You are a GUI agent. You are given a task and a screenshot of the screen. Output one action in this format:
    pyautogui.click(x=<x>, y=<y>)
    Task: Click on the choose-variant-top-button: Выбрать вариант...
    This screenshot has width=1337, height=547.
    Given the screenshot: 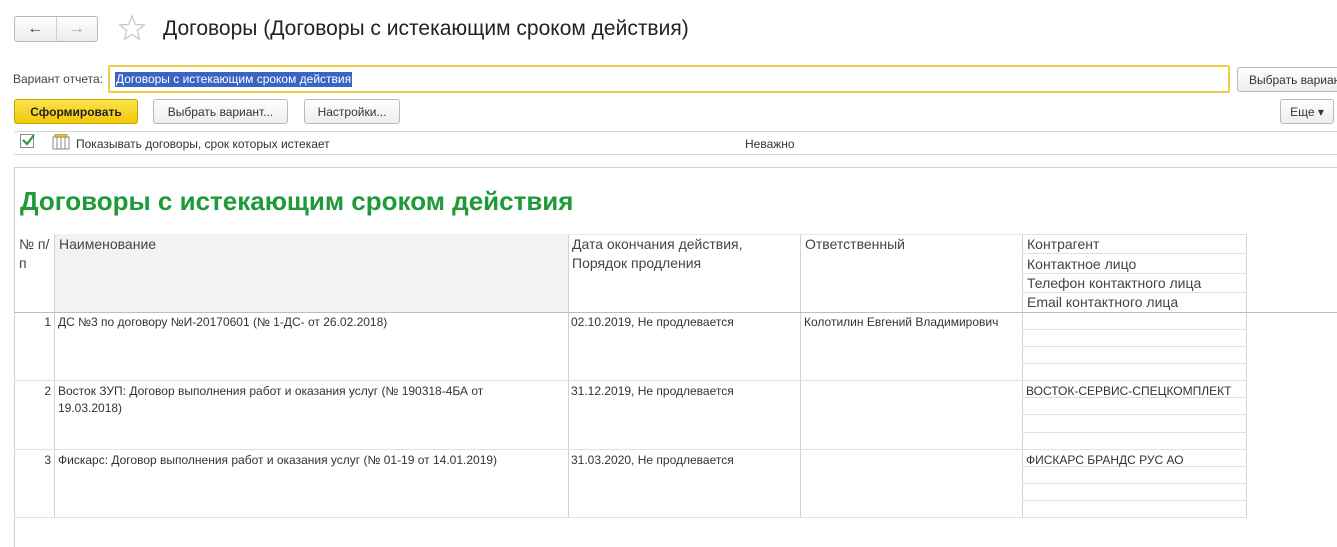 What is the action you would take?
    pyautogui.click(x=1287, y=79)
    